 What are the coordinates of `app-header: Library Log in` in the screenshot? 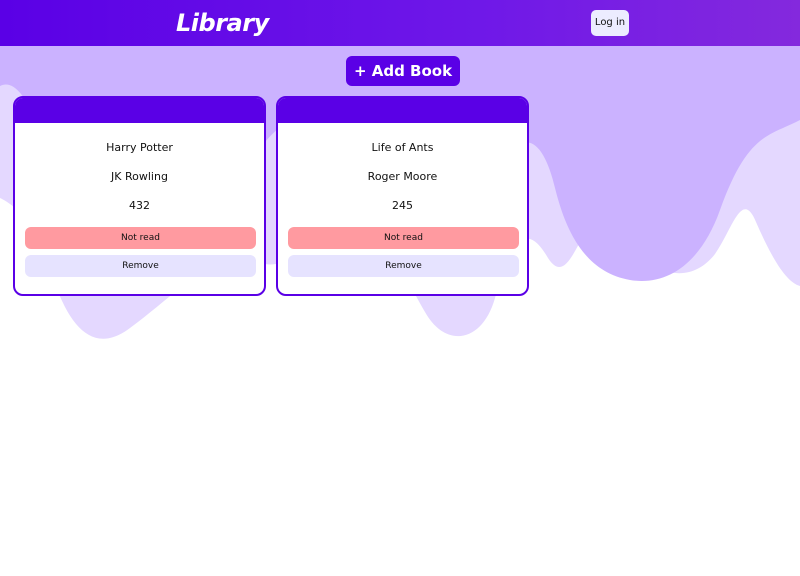 It's located at (400, 23).